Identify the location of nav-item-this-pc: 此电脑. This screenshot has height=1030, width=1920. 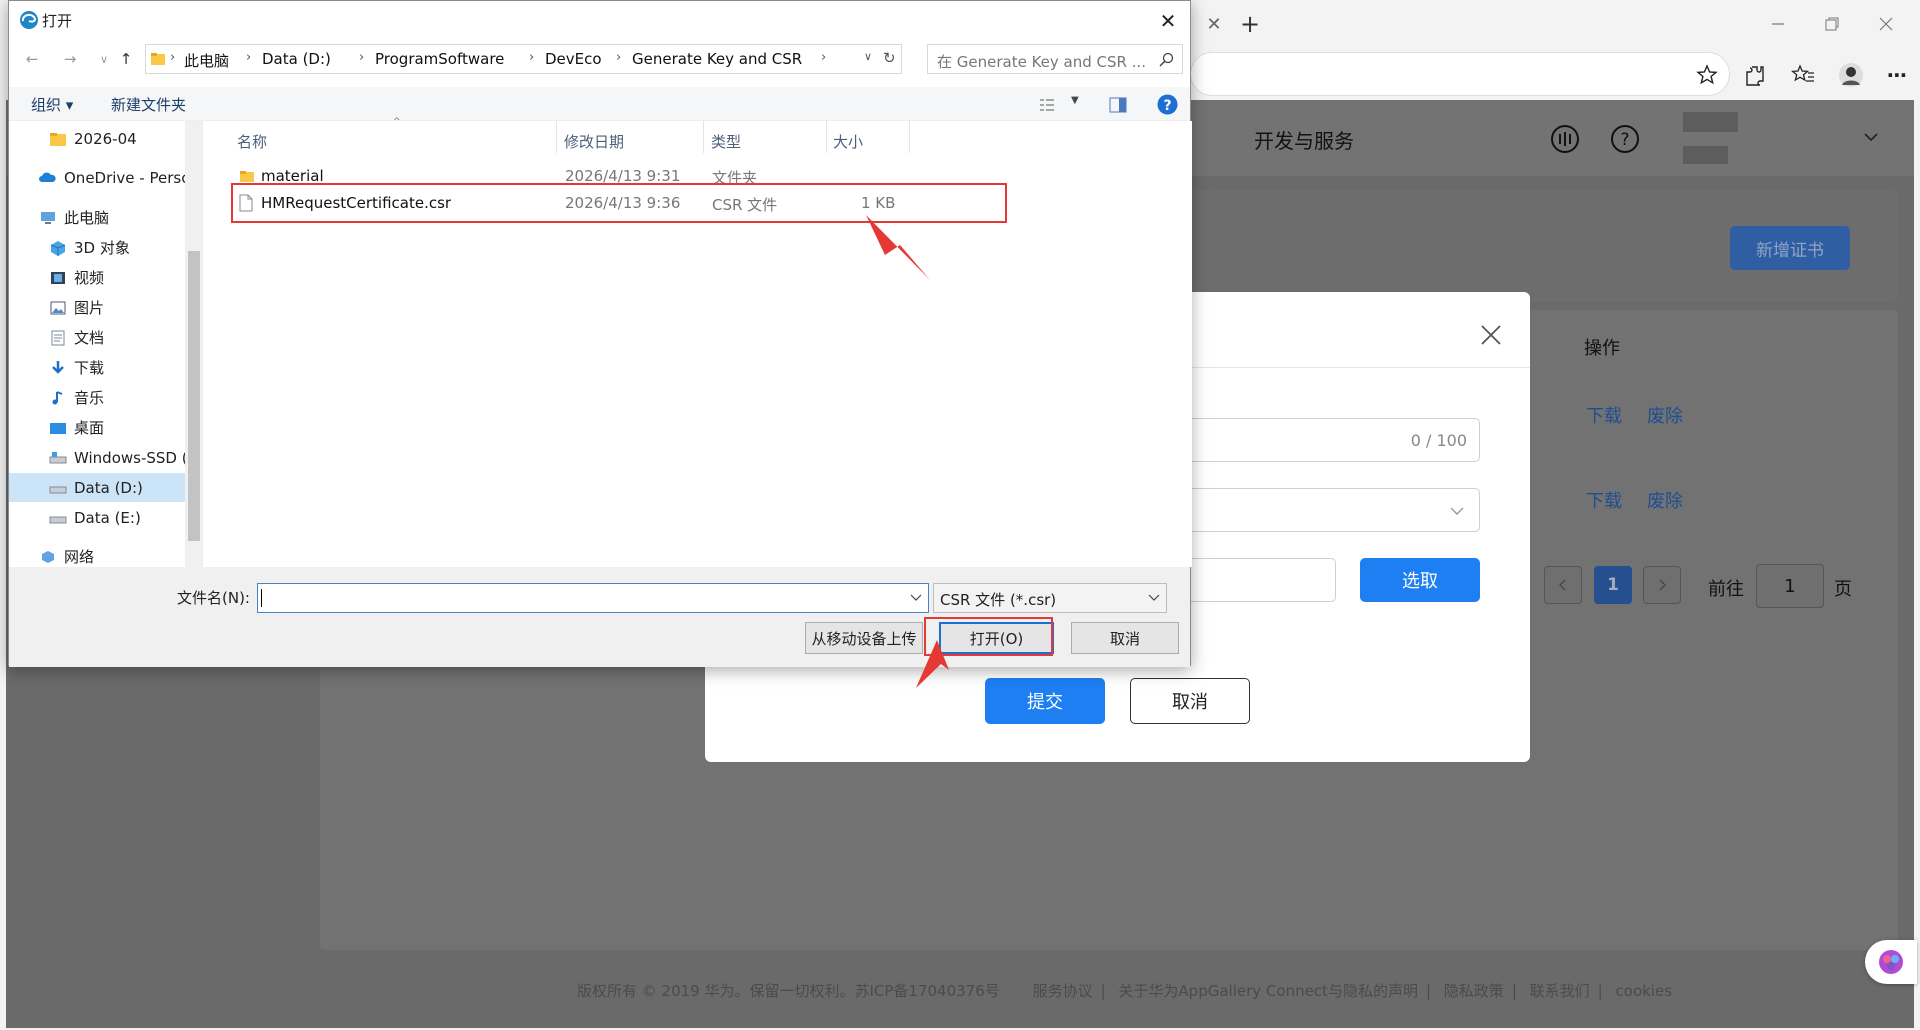
(97, 217).